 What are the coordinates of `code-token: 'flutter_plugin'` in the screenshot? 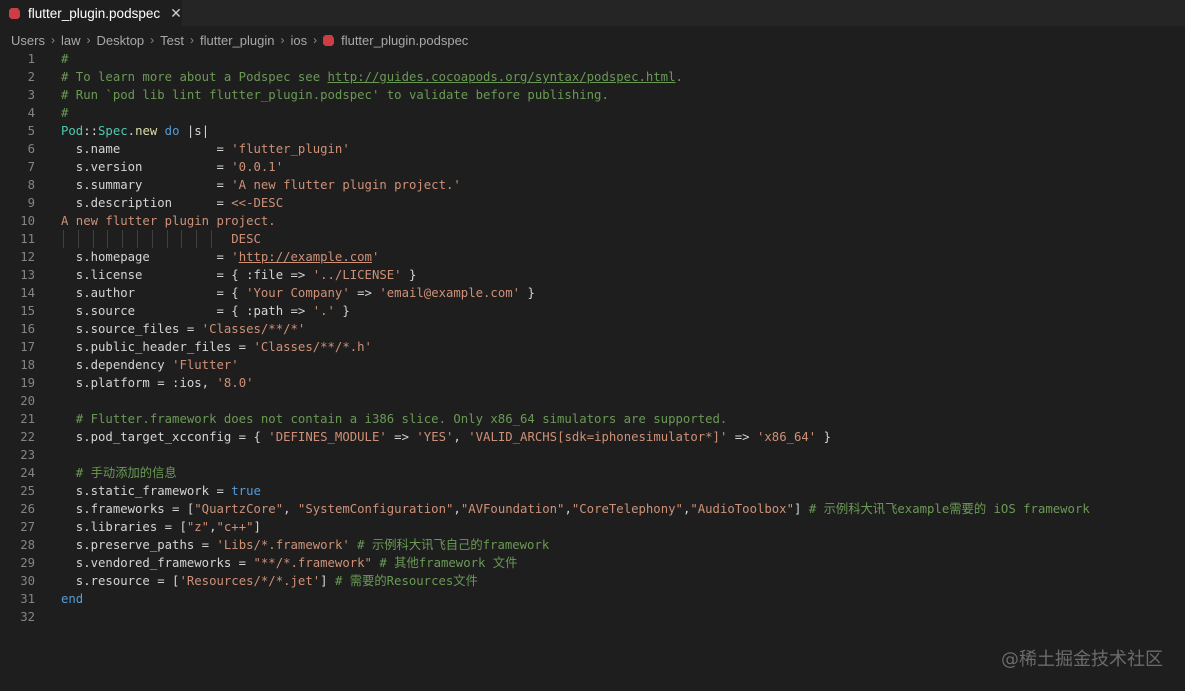 It's located at (290, 149).